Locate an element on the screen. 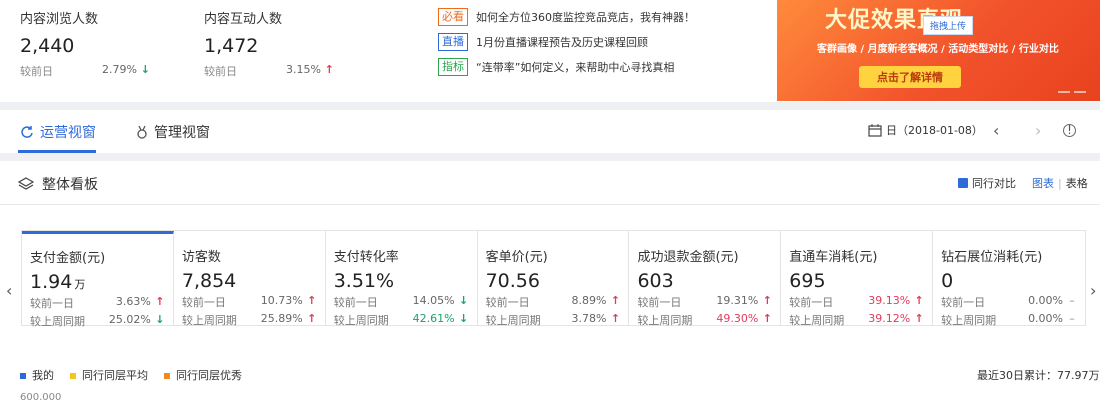  banner-subtitle: 客群画像 / 月度新老客概况 / 活动类型对比 / 行业对比 is located at coordinates (938, 49).